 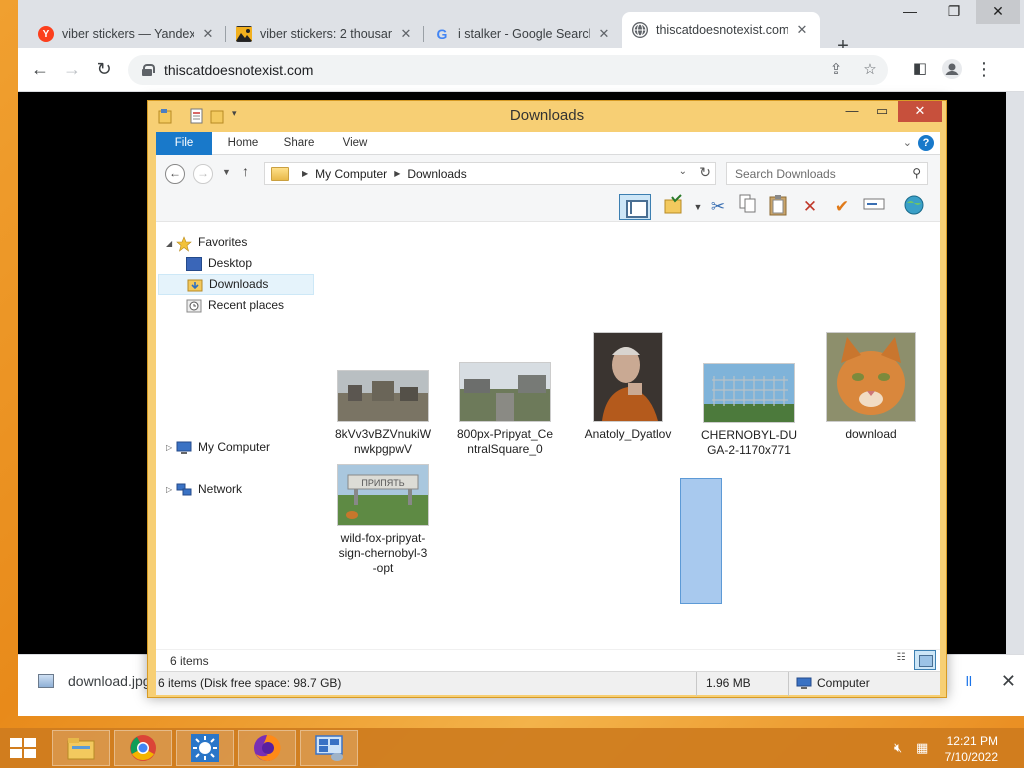 I want to click on reload-icon: ↻, so click(x=104, y=70).